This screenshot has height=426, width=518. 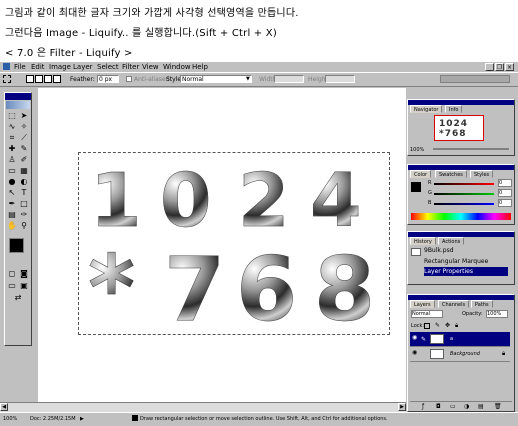 I want to click on hand-icon: ✋, so click(x=12, y=226).